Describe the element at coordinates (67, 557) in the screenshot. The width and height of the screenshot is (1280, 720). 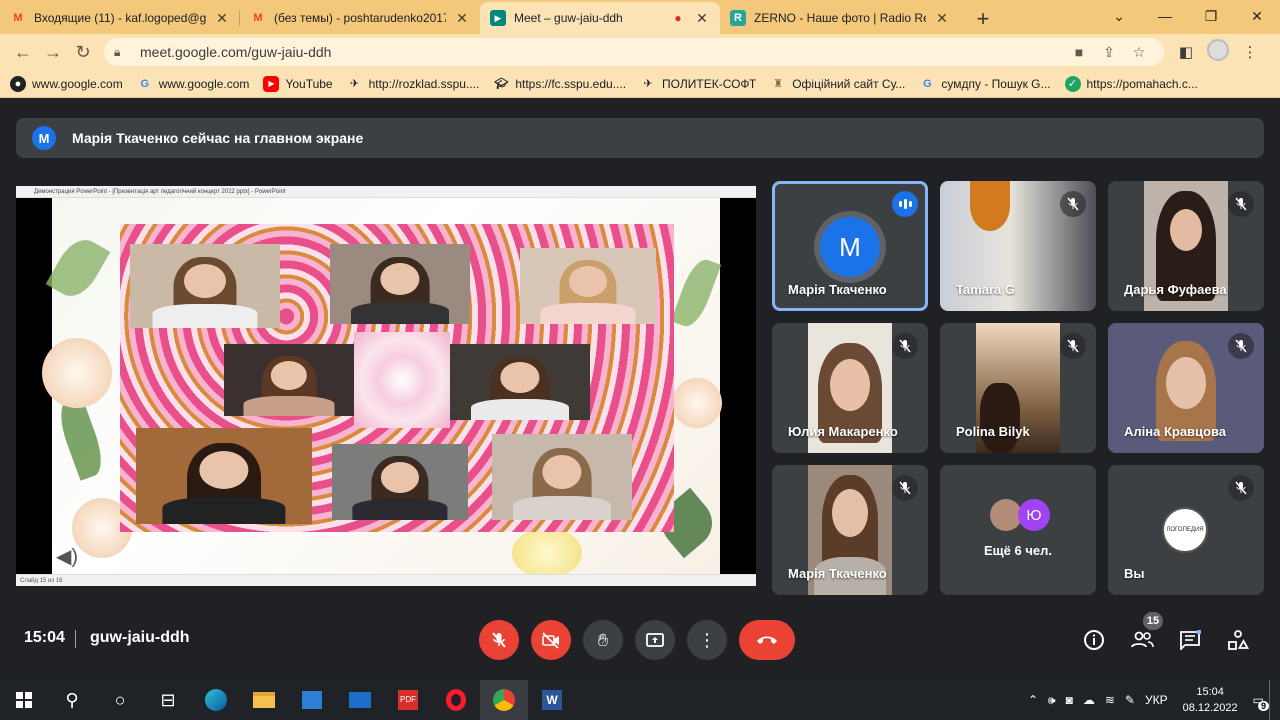
I see `speaker-icon: ◀)` at that location.